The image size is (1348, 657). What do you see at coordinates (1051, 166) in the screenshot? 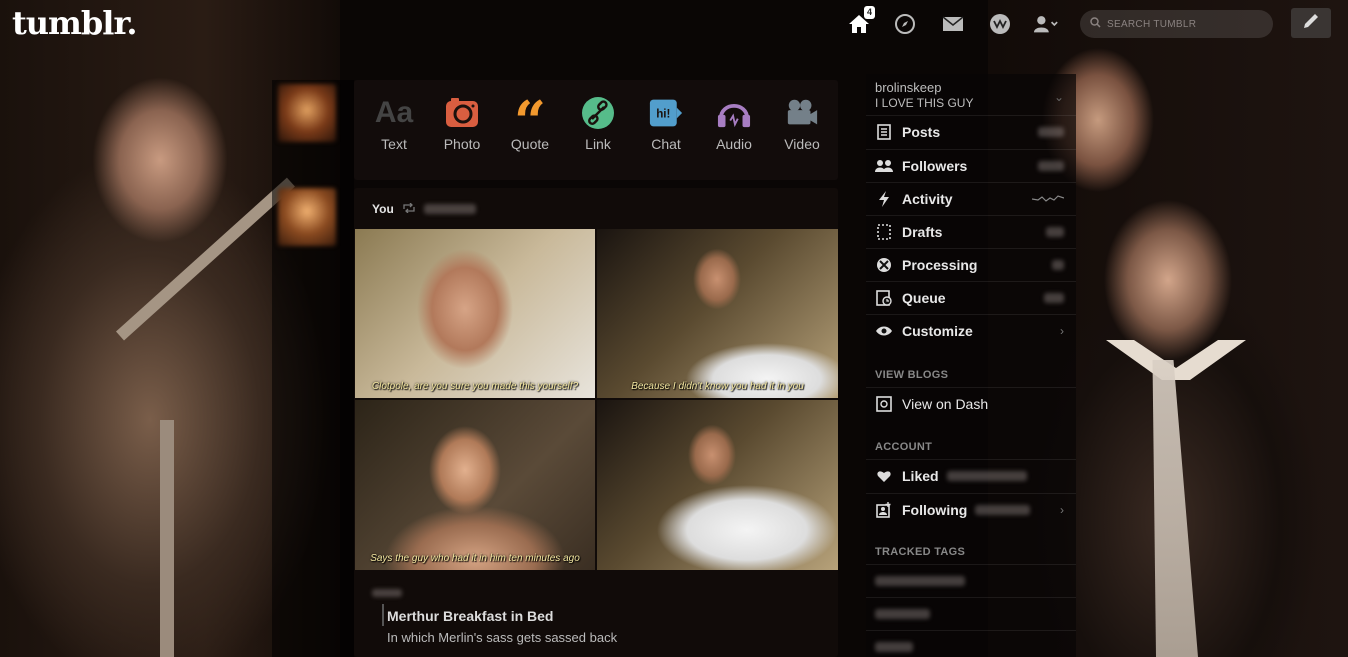
I see `followers-count` at bounding box center [1051, 166].